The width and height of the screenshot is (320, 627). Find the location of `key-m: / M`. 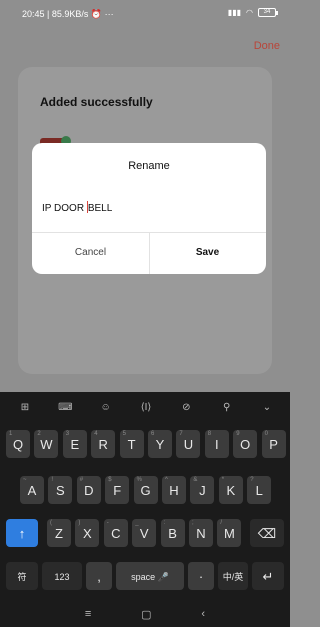

key-m: / M is located at coordinates (229, 533).